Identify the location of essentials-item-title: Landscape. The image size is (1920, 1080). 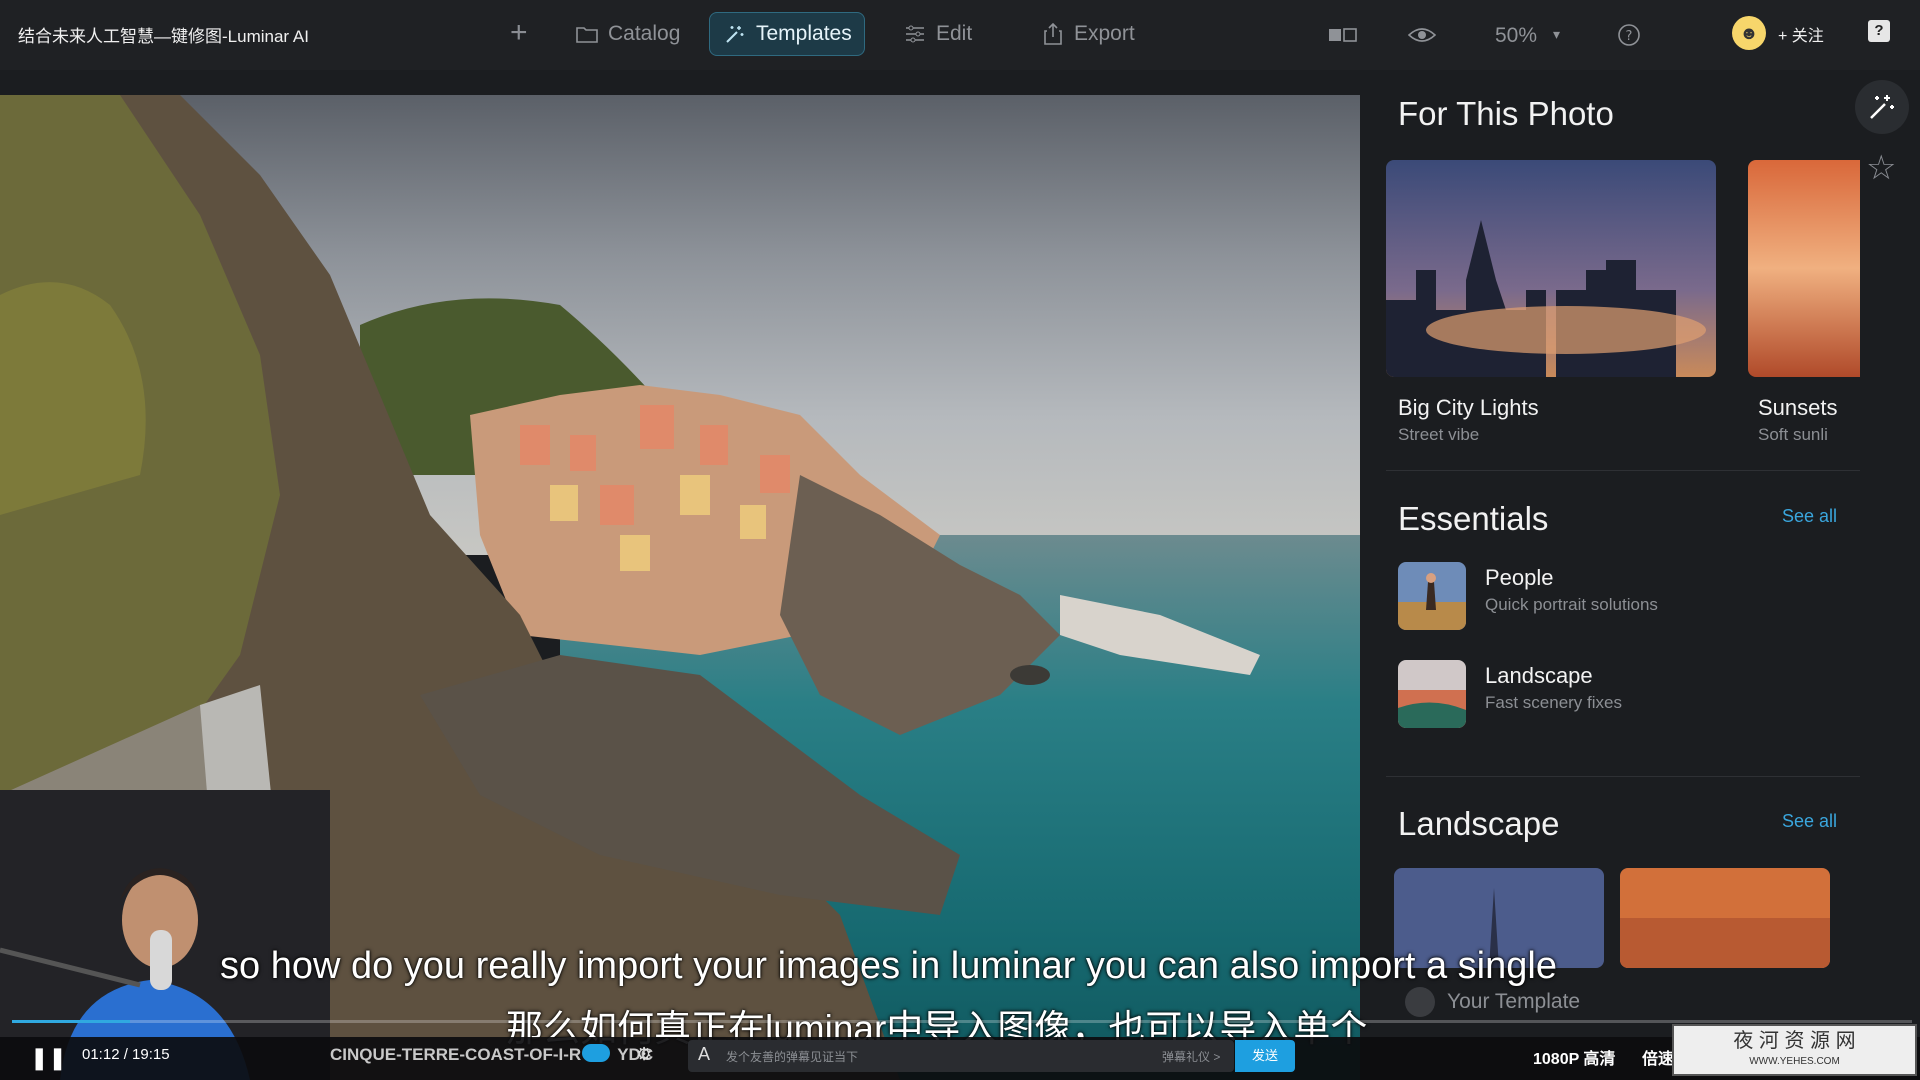
(1539, 676).